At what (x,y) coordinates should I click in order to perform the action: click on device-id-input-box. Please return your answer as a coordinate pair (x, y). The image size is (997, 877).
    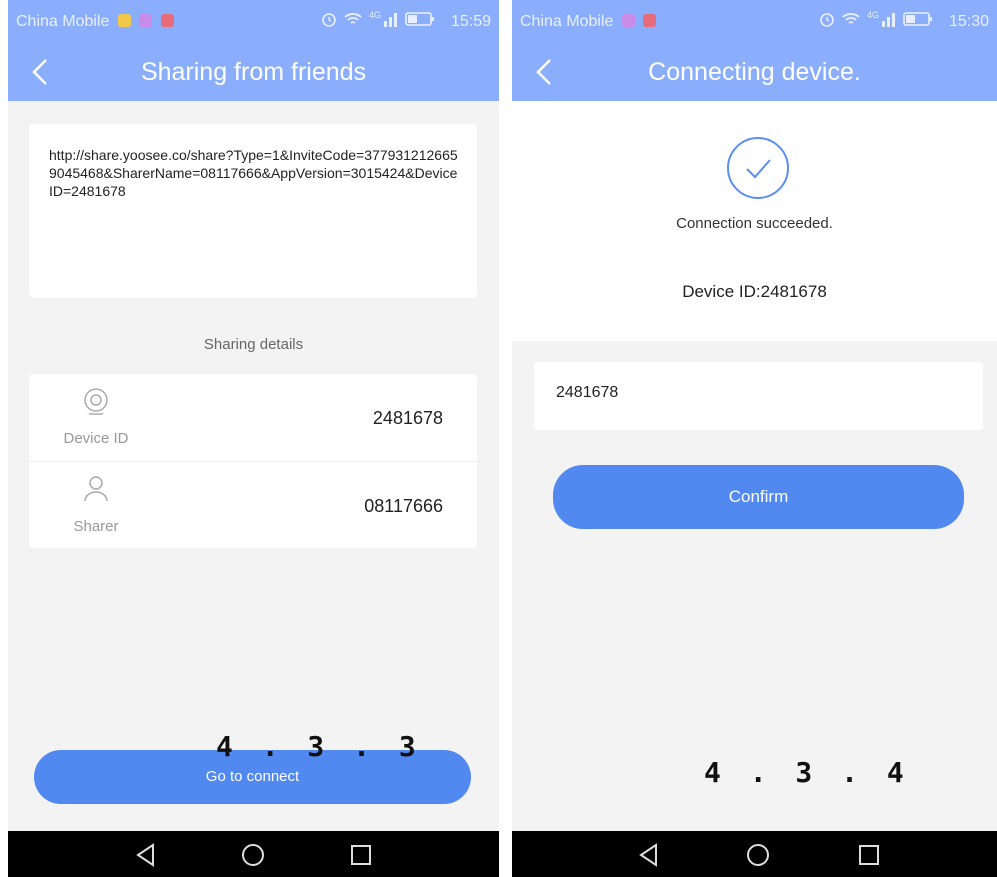
    Looking at the image, I should click on (758, 396).